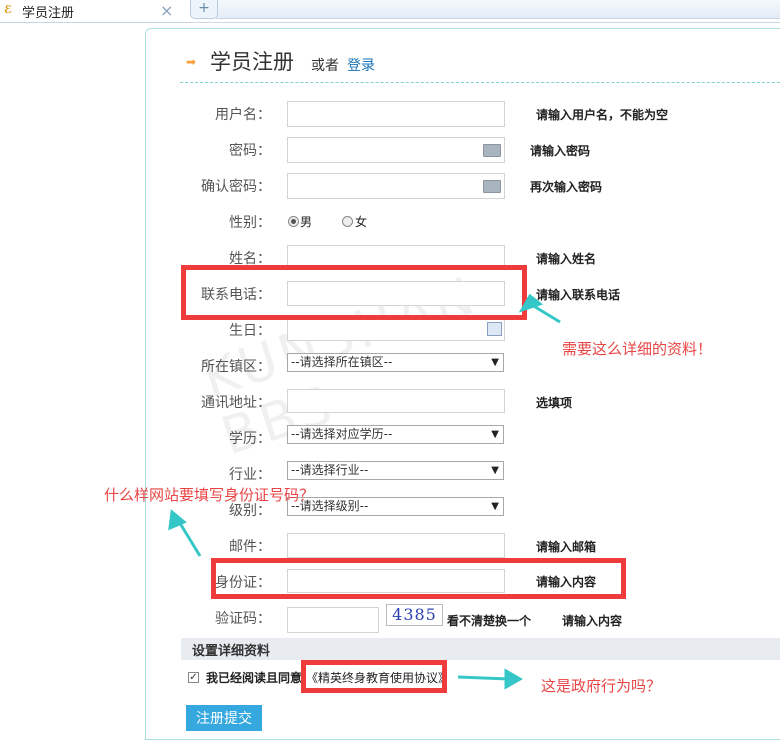  I want to click on annotation-note-idcard: 什么样网站要填写身份证号码？, so click(209, 495).